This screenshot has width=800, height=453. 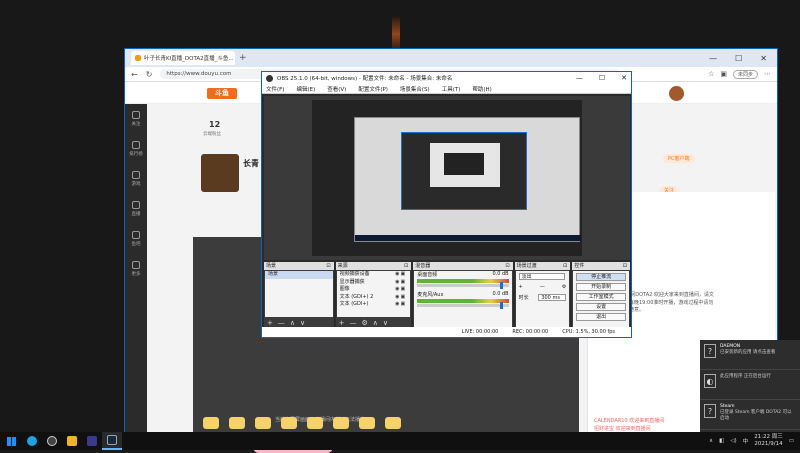 What do you see at coordinates (738, 58) in the screenshot?
I see `maximize-button: ☐` at bounding box center [738, 58].